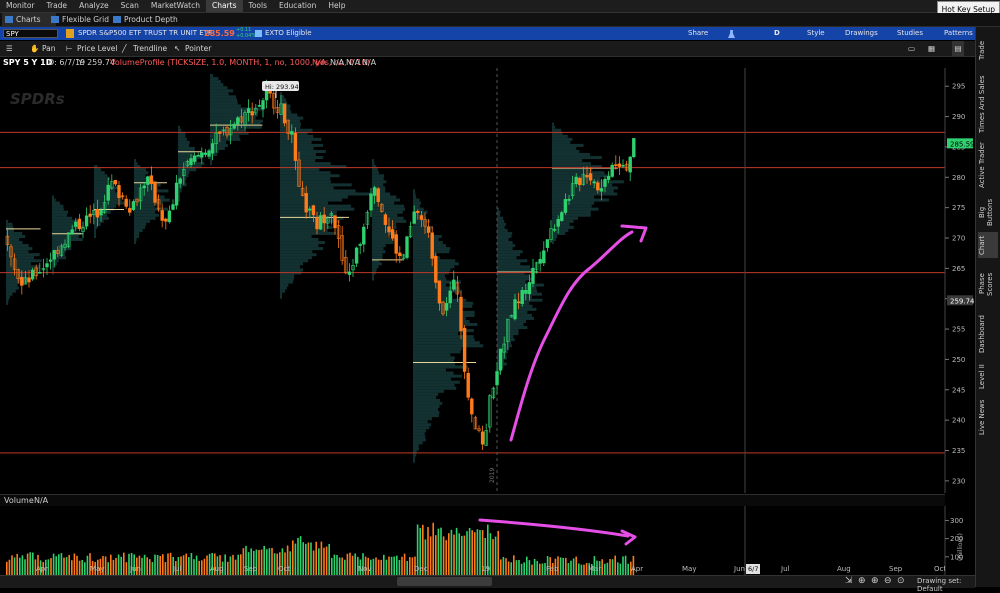 This screenshot has height=593, width=1000. What do you see at coordinates (958, 390) in the screenshot?
I see `price-tick-label: 245` at bounding box center [958, 390].